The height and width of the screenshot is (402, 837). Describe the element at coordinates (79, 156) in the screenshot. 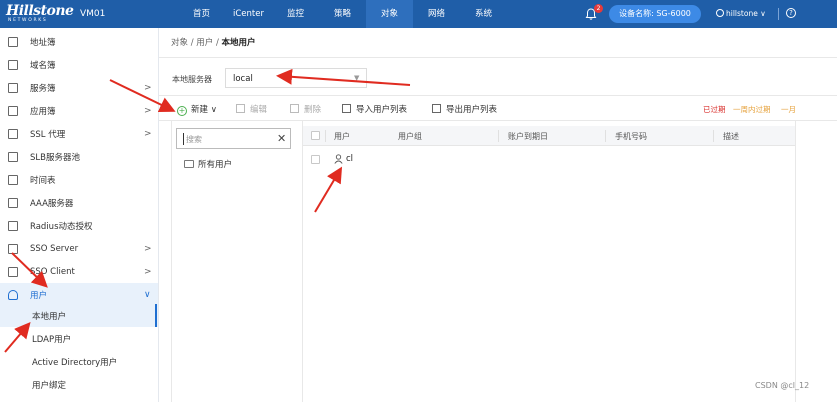

I see `sidebar-item-slb-pool: SLB服务器池` at that location.